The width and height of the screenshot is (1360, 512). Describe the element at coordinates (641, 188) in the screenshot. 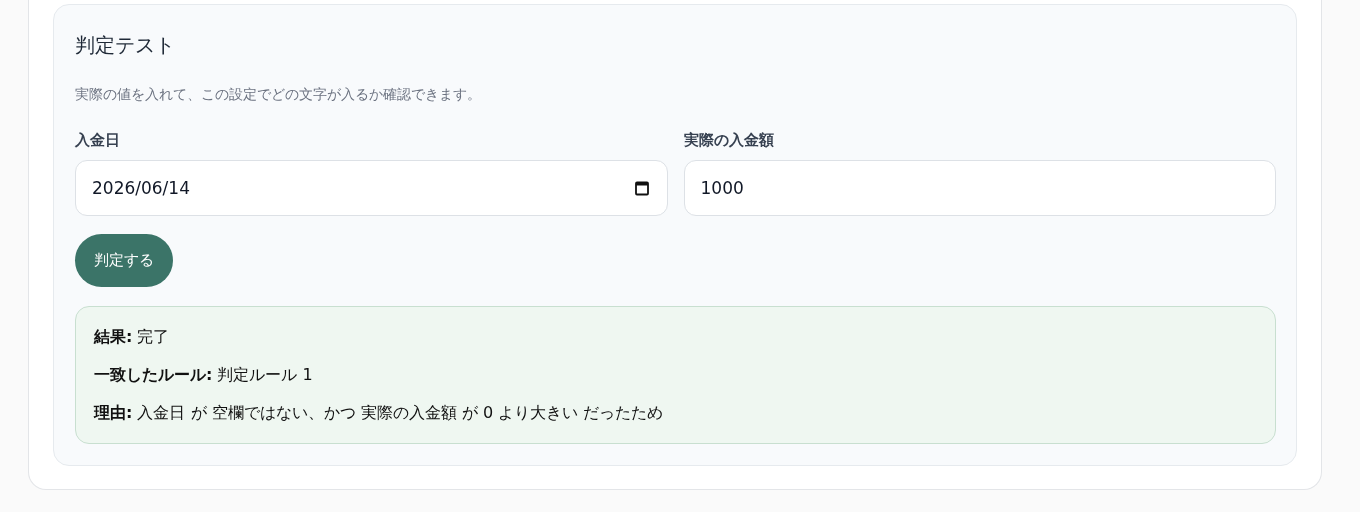

I see `calendar-icon` at that location.